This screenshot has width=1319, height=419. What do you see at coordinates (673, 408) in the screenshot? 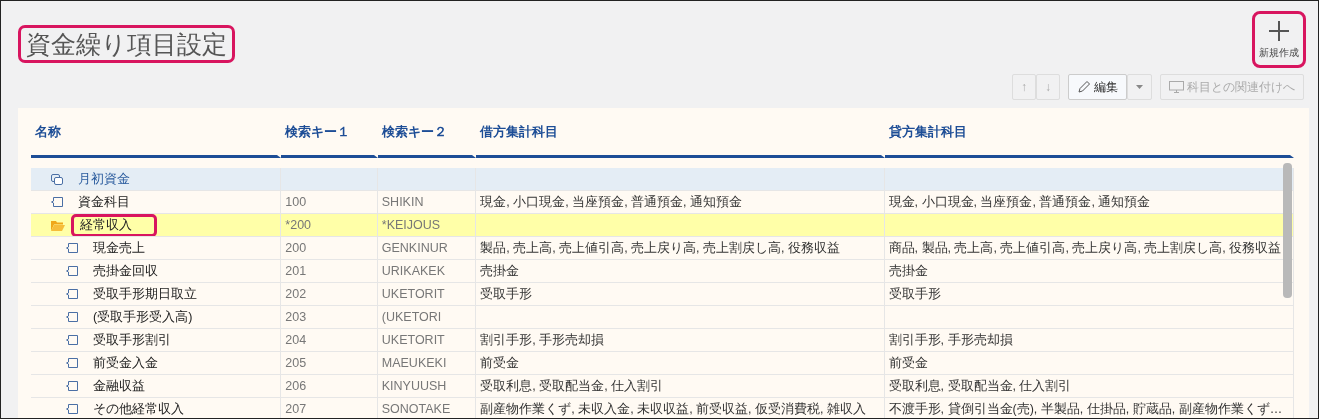
I see `debit-accounts: 副産物作業くず, 未収入金, 未収収益, 前受収益, 仮受消費税, 雑収入` at bounding box center [673, 408].